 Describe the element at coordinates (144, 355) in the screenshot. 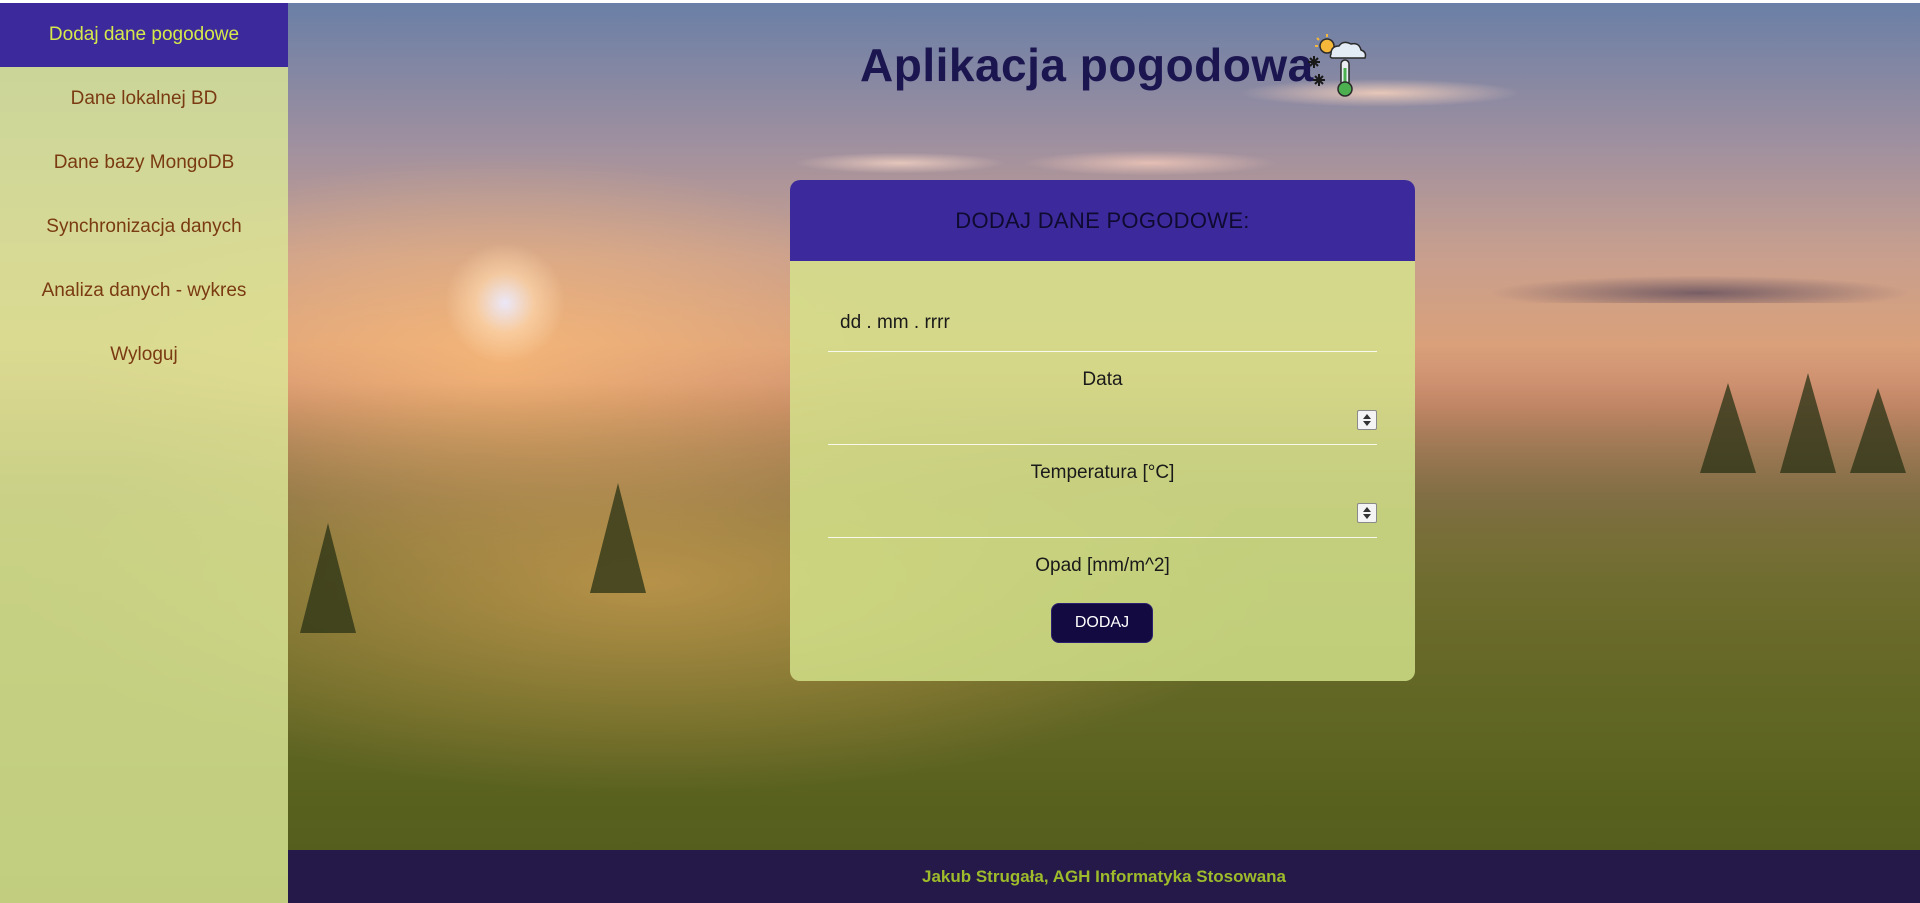

I see `sidebar-item-logout: Wyloguj` at that location.